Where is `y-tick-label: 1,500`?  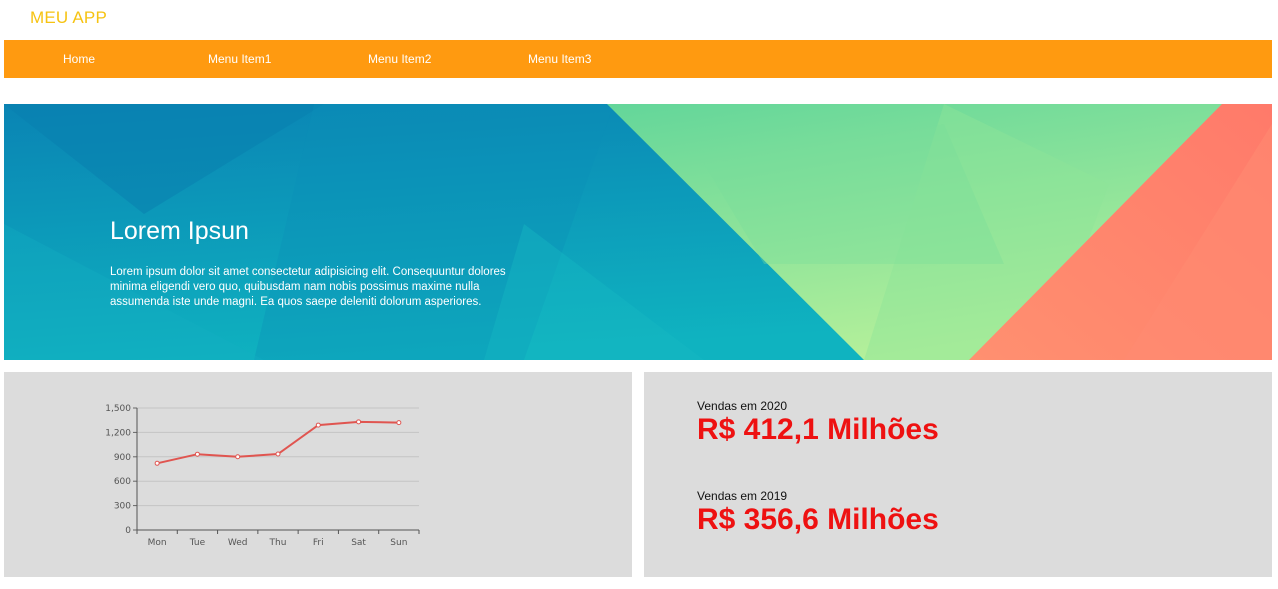 y-tick-label: 1,500 is located at coordinates (118, 409).